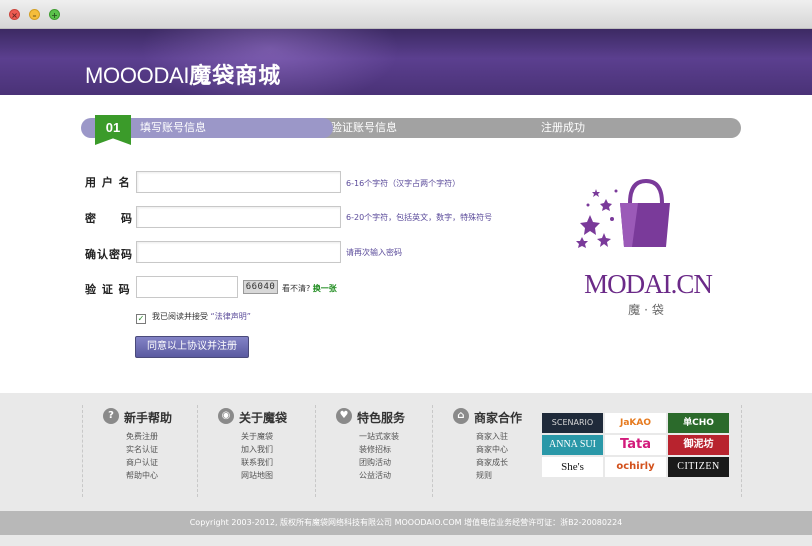  What do you see at coordinates (379, 476) in the screenshot?
I see `footer-link: 公益活动` at bounding box center [379, 476].